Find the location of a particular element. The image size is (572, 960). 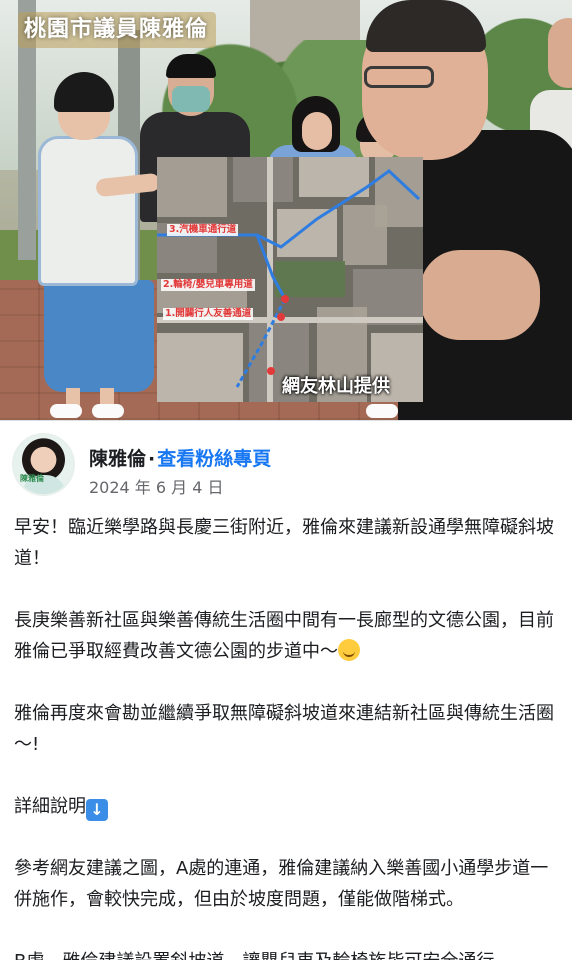

post-paragraph: B處，雅倫建議設置斜坡道，讓嬰兒車及輪椅族皆可安全通行。 is located at coordinates (288, 953).